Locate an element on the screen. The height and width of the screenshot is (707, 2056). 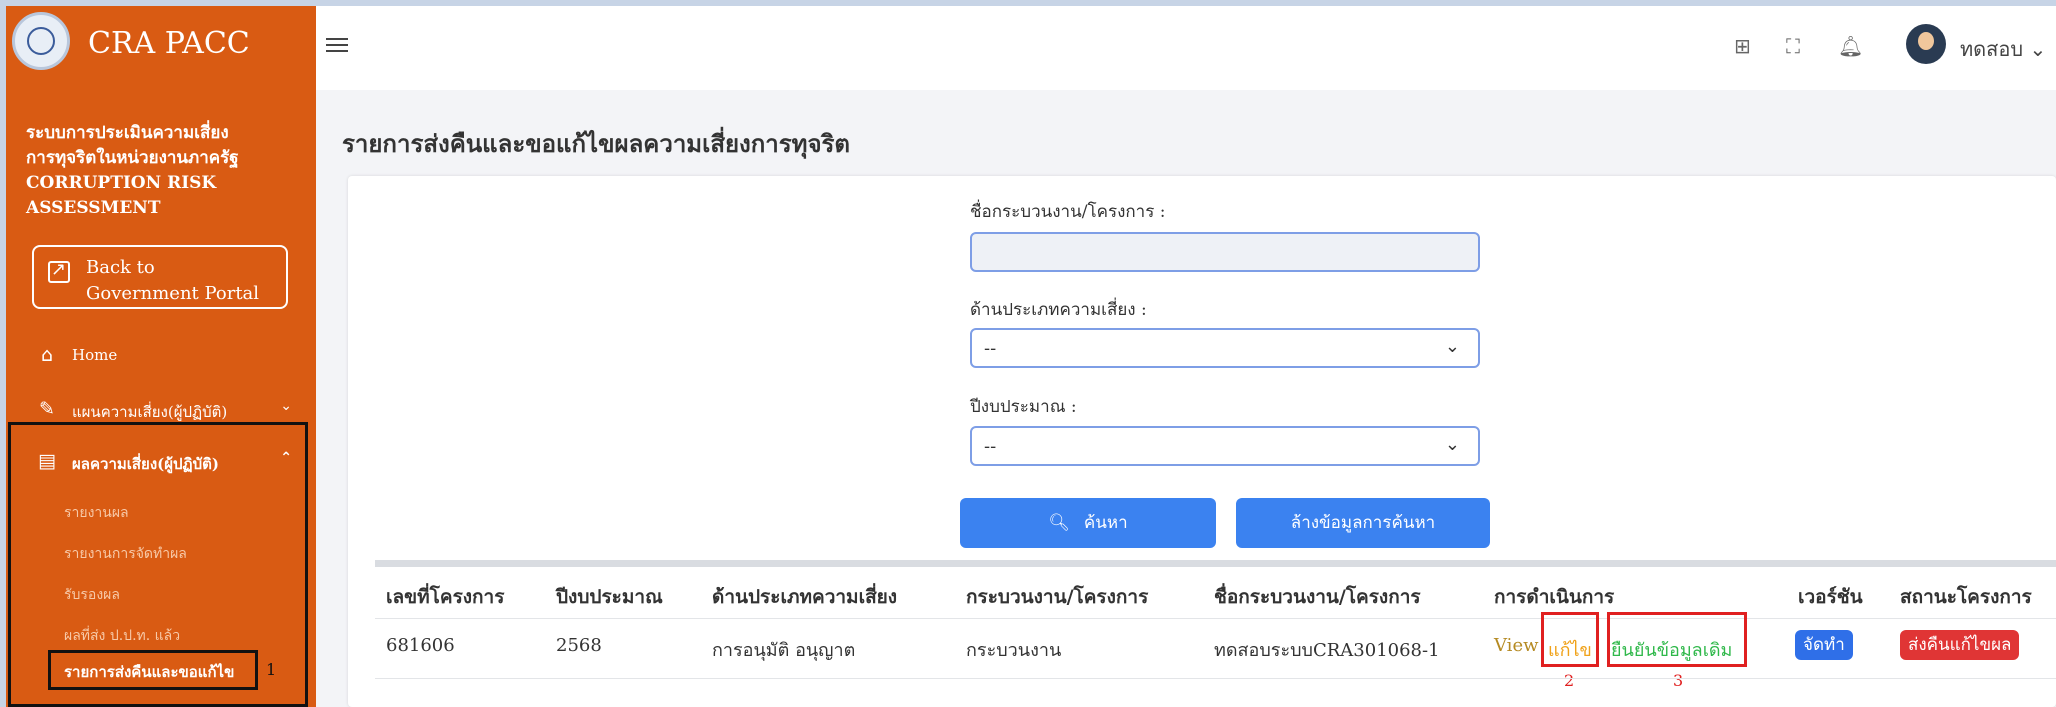
annotation-marker-1: 1 is located at coordinates (271, 669).